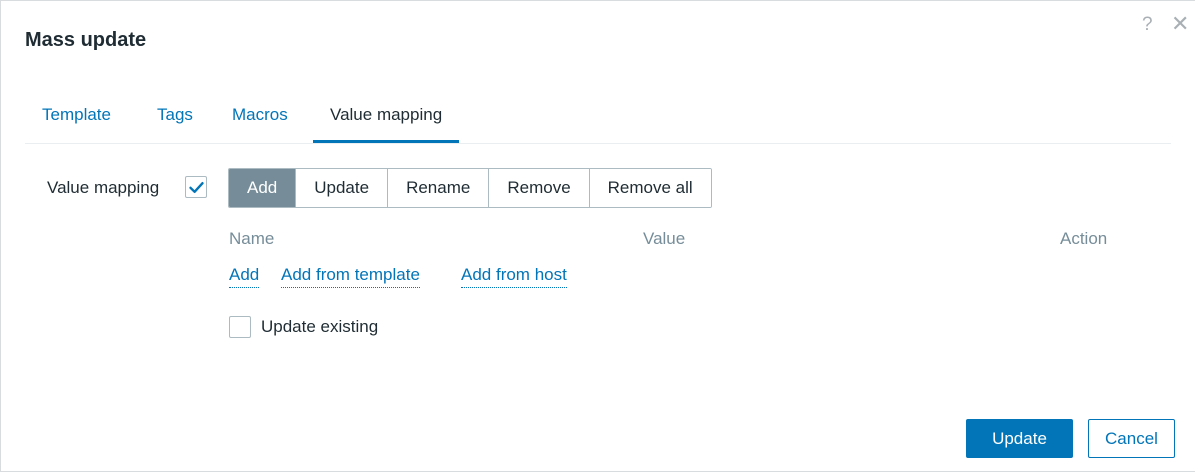 The width and height of the screenshot is (1195, 472). I want to click on dialog-title: Mass update, so click(86, 40).